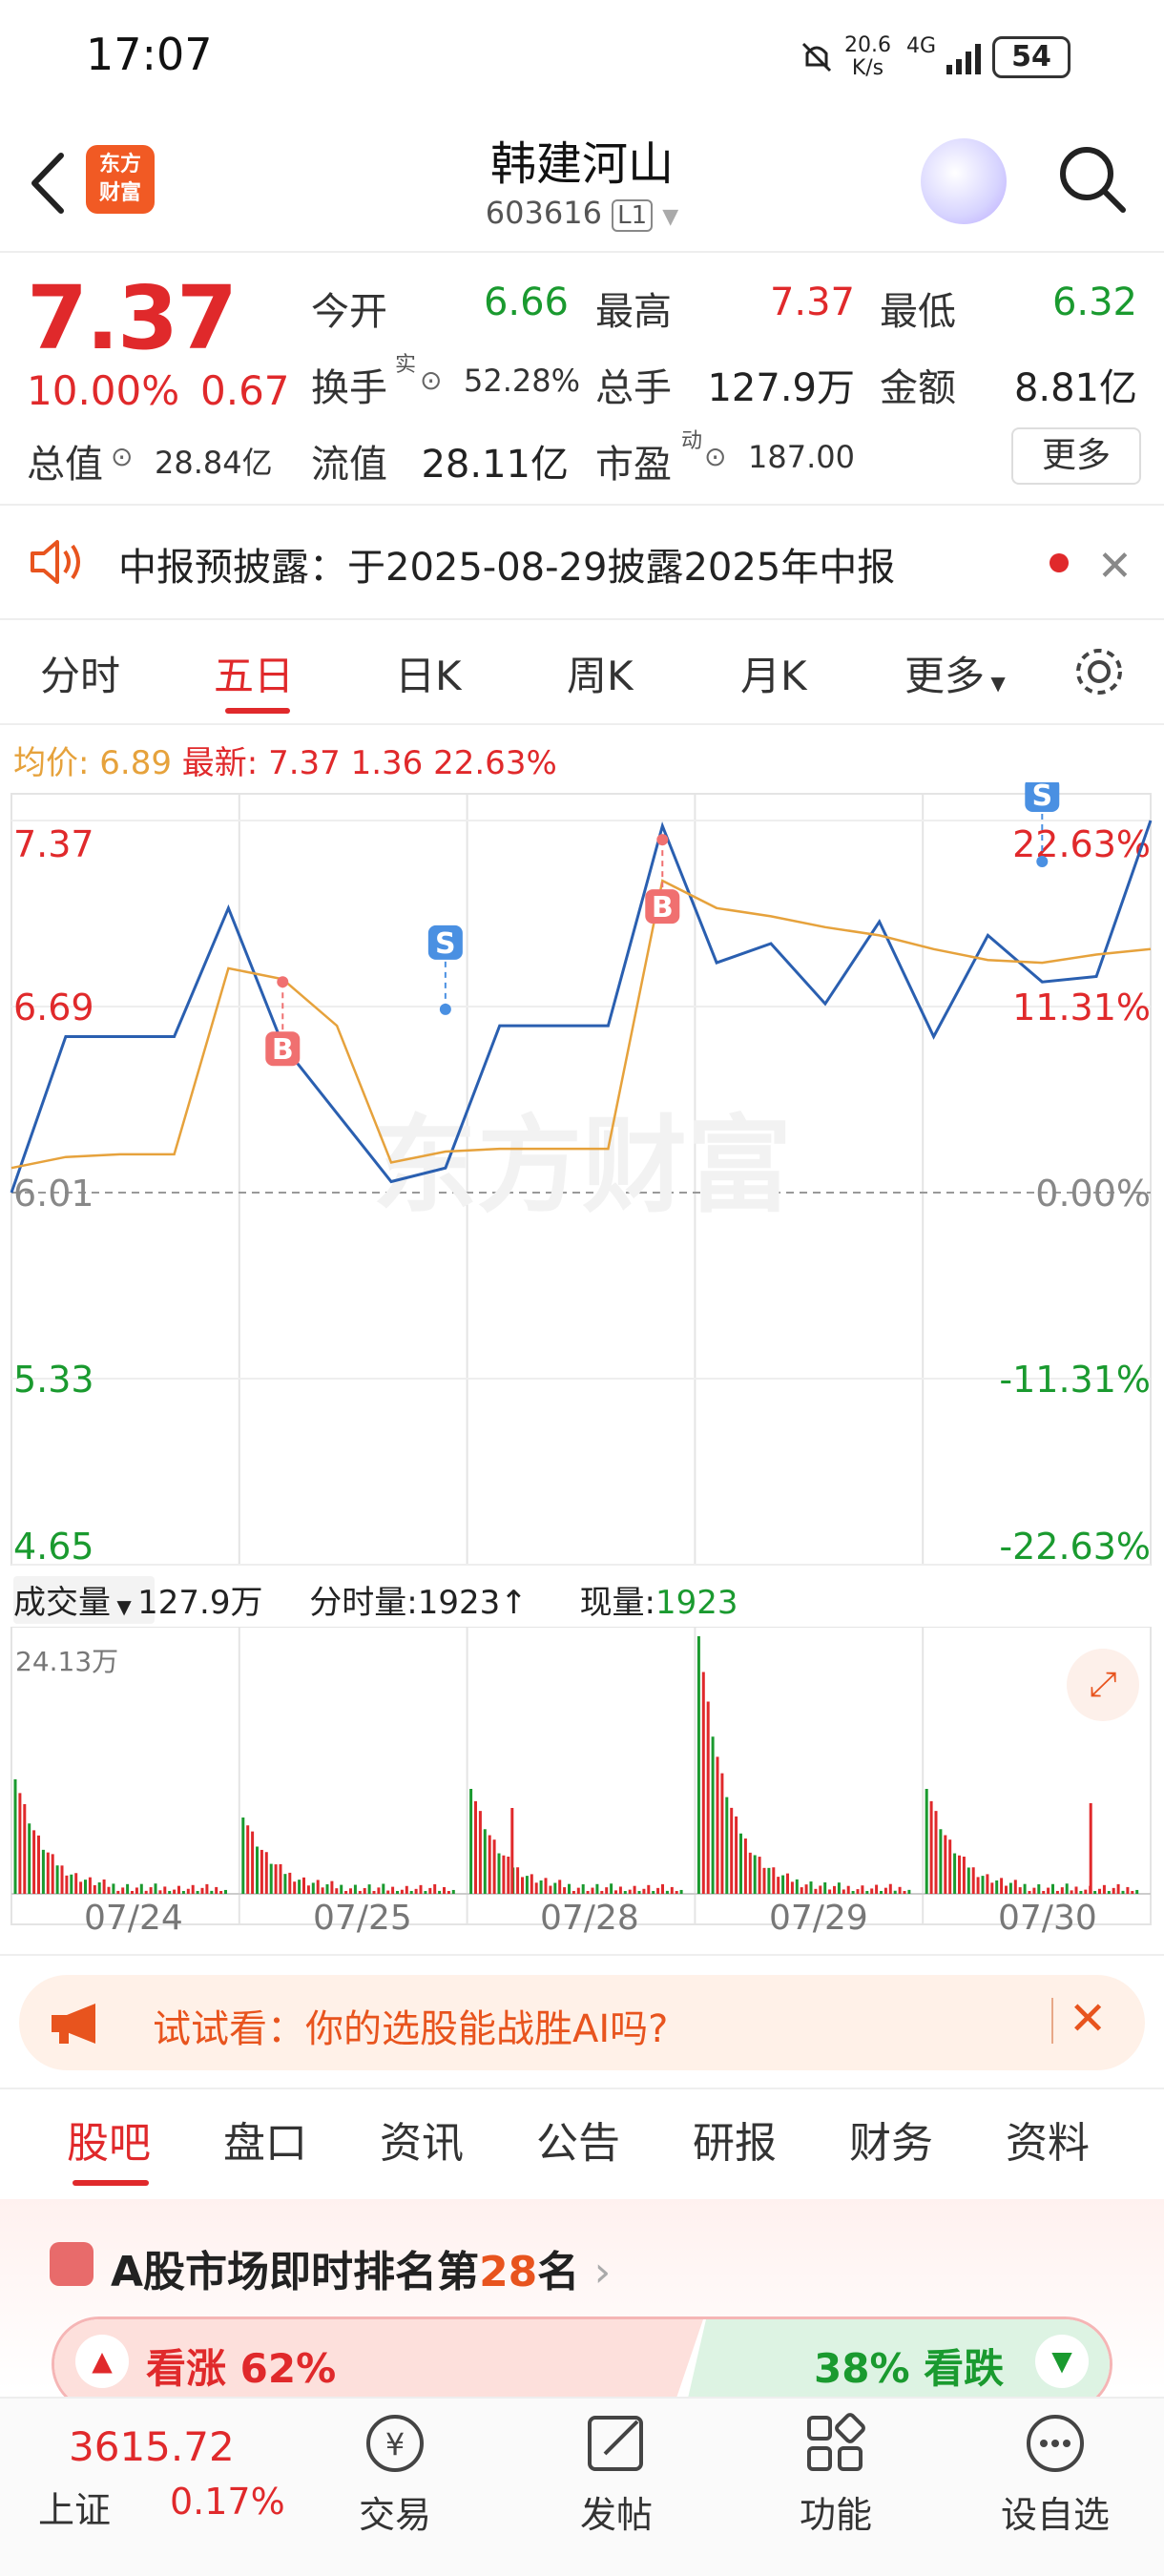 The height and width of the screenshot is (2576, 1164). Describe the element at coordinates (692, 441) in the screenshot. I see `pe-sup: 动` at that location.